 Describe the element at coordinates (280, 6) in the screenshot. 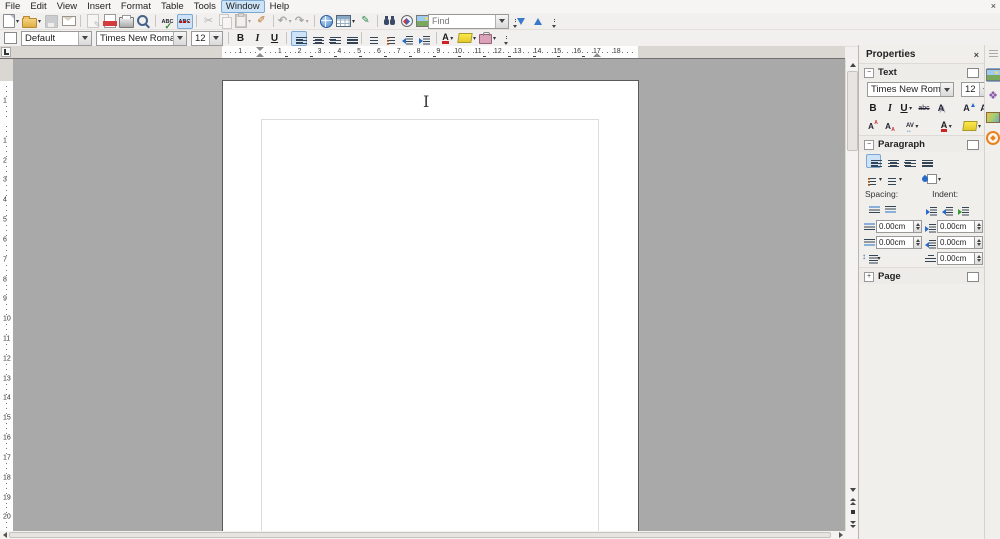

I see `menu-help: Help` at that location.